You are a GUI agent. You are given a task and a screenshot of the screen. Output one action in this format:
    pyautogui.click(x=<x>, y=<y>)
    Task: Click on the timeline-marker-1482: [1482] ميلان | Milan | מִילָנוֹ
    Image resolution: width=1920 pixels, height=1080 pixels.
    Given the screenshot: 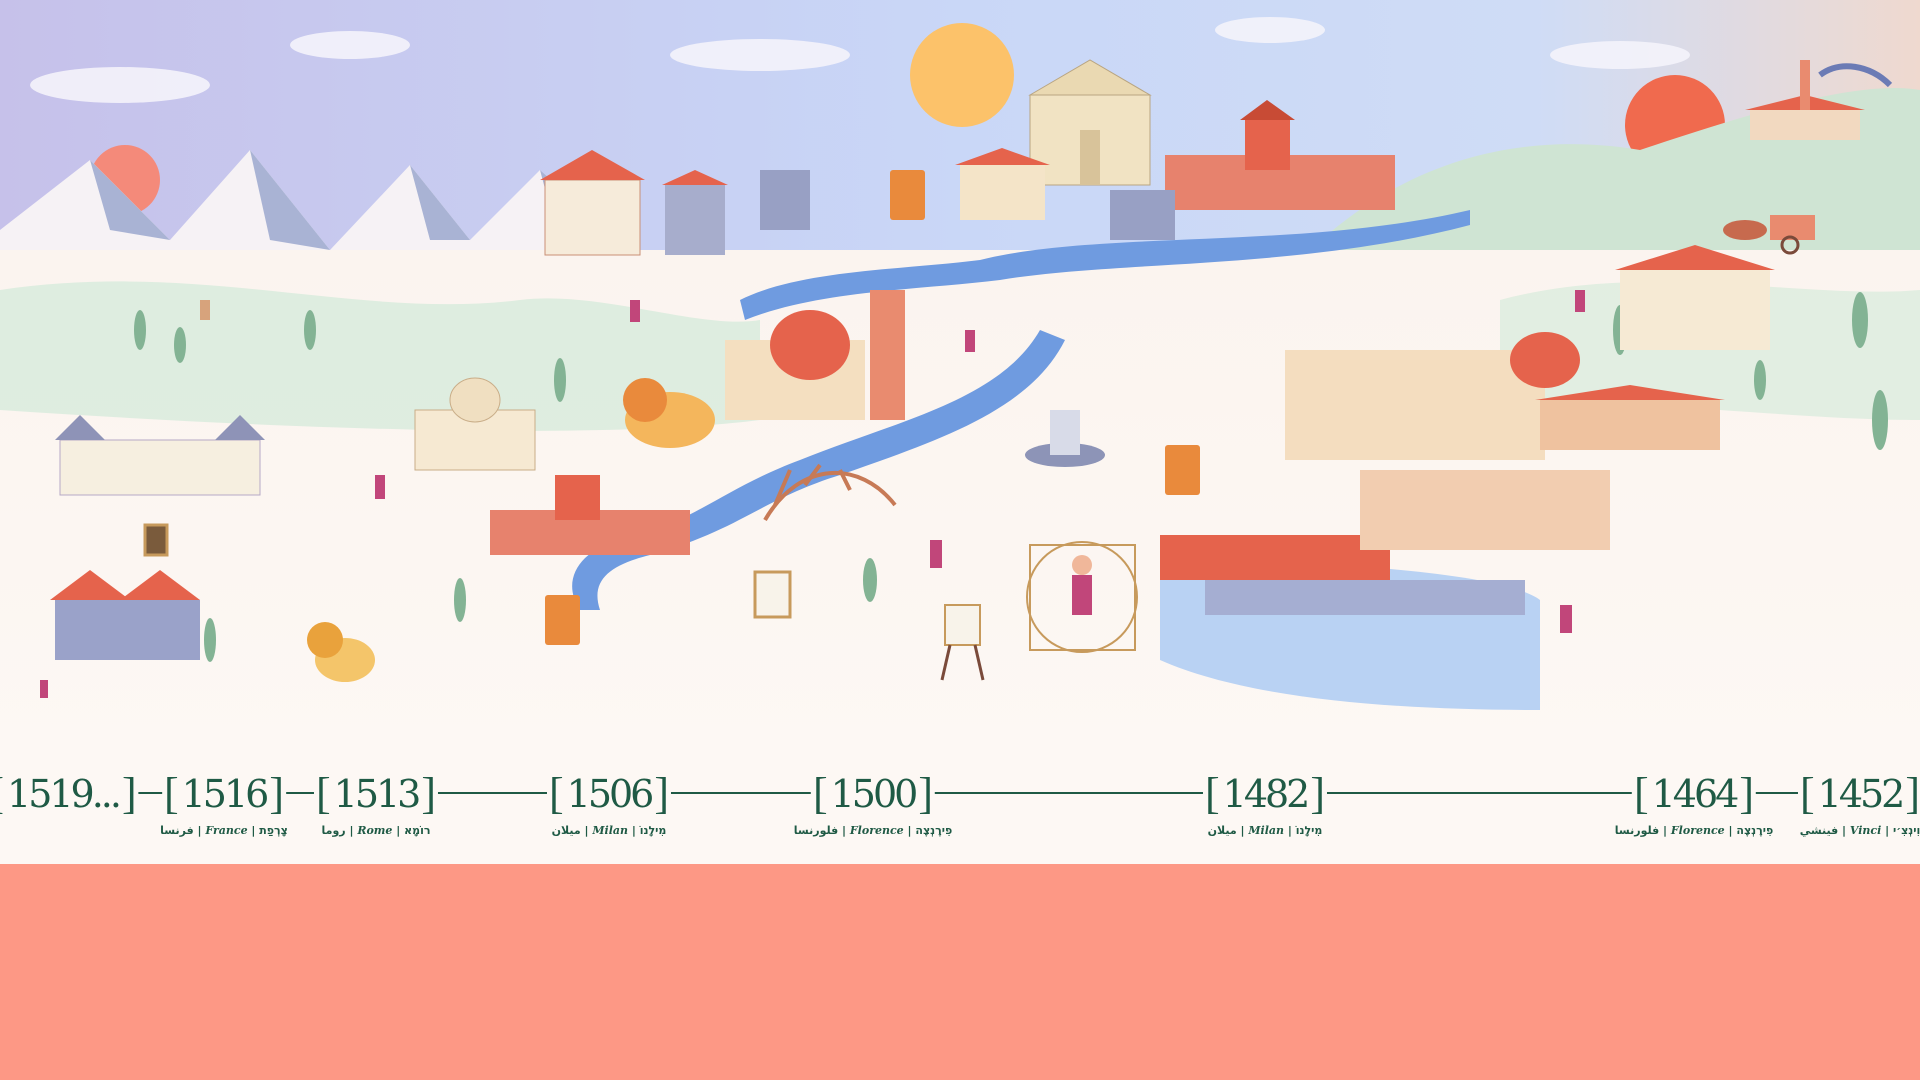 What is the action you would take?
    pyautogui.click(x=1265, y=804)
    